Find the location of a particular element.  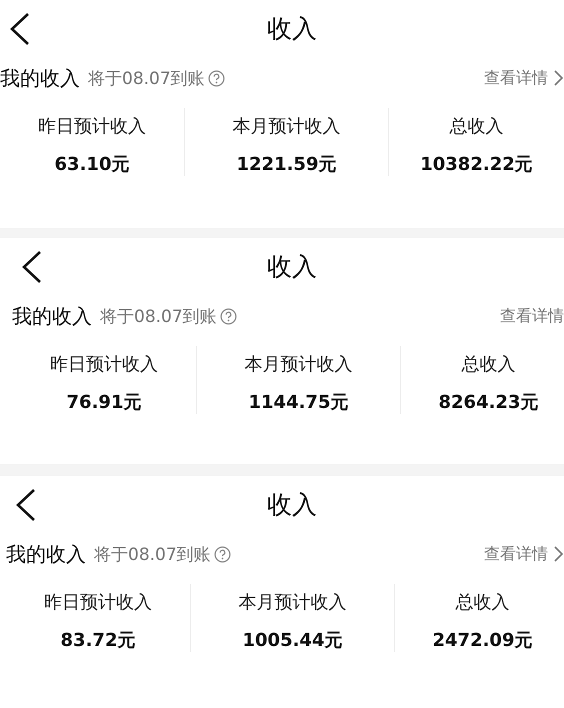

stat-value: 76.91元 is located at coordinates (104, 402).